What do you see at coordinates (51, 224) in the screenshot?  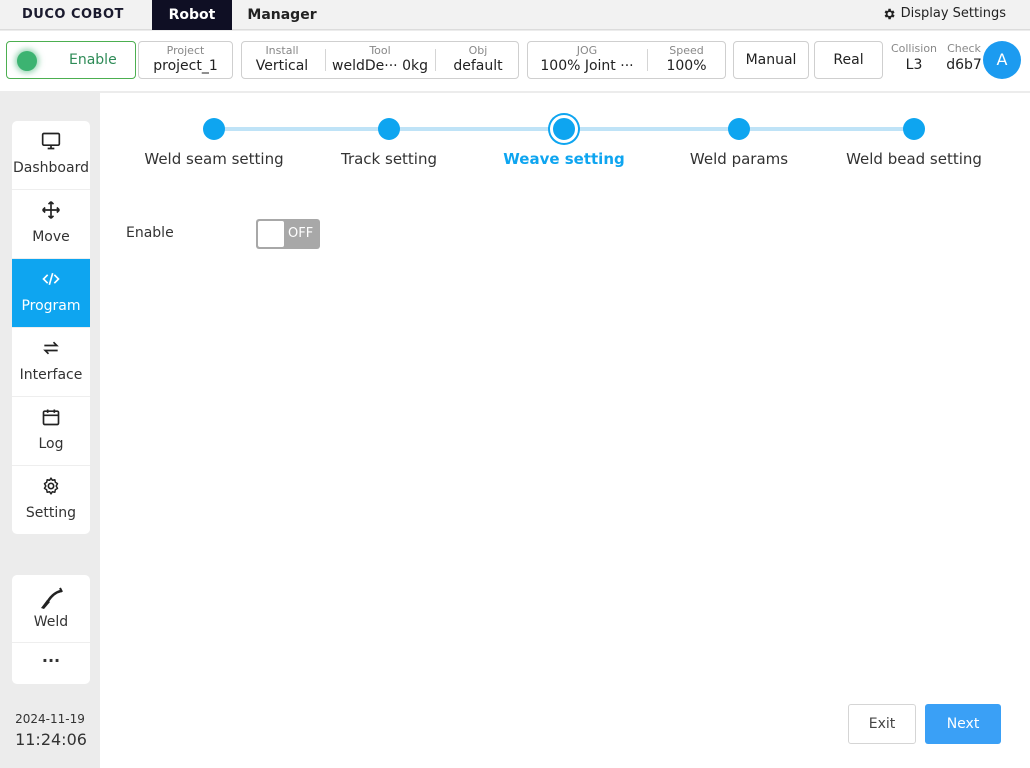 I see `sidebar-item-move: Move` at bounding box center [51, 224].